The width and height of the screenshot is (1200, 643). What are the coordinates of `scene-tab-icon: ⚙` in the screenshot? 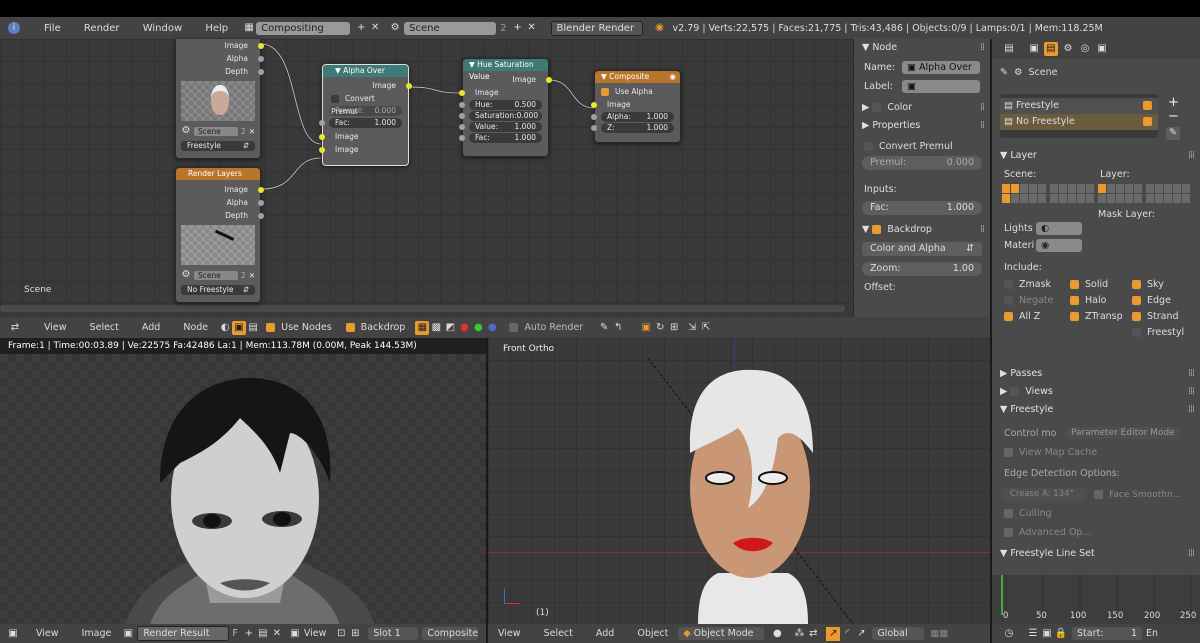 It's located at (1068, 49).